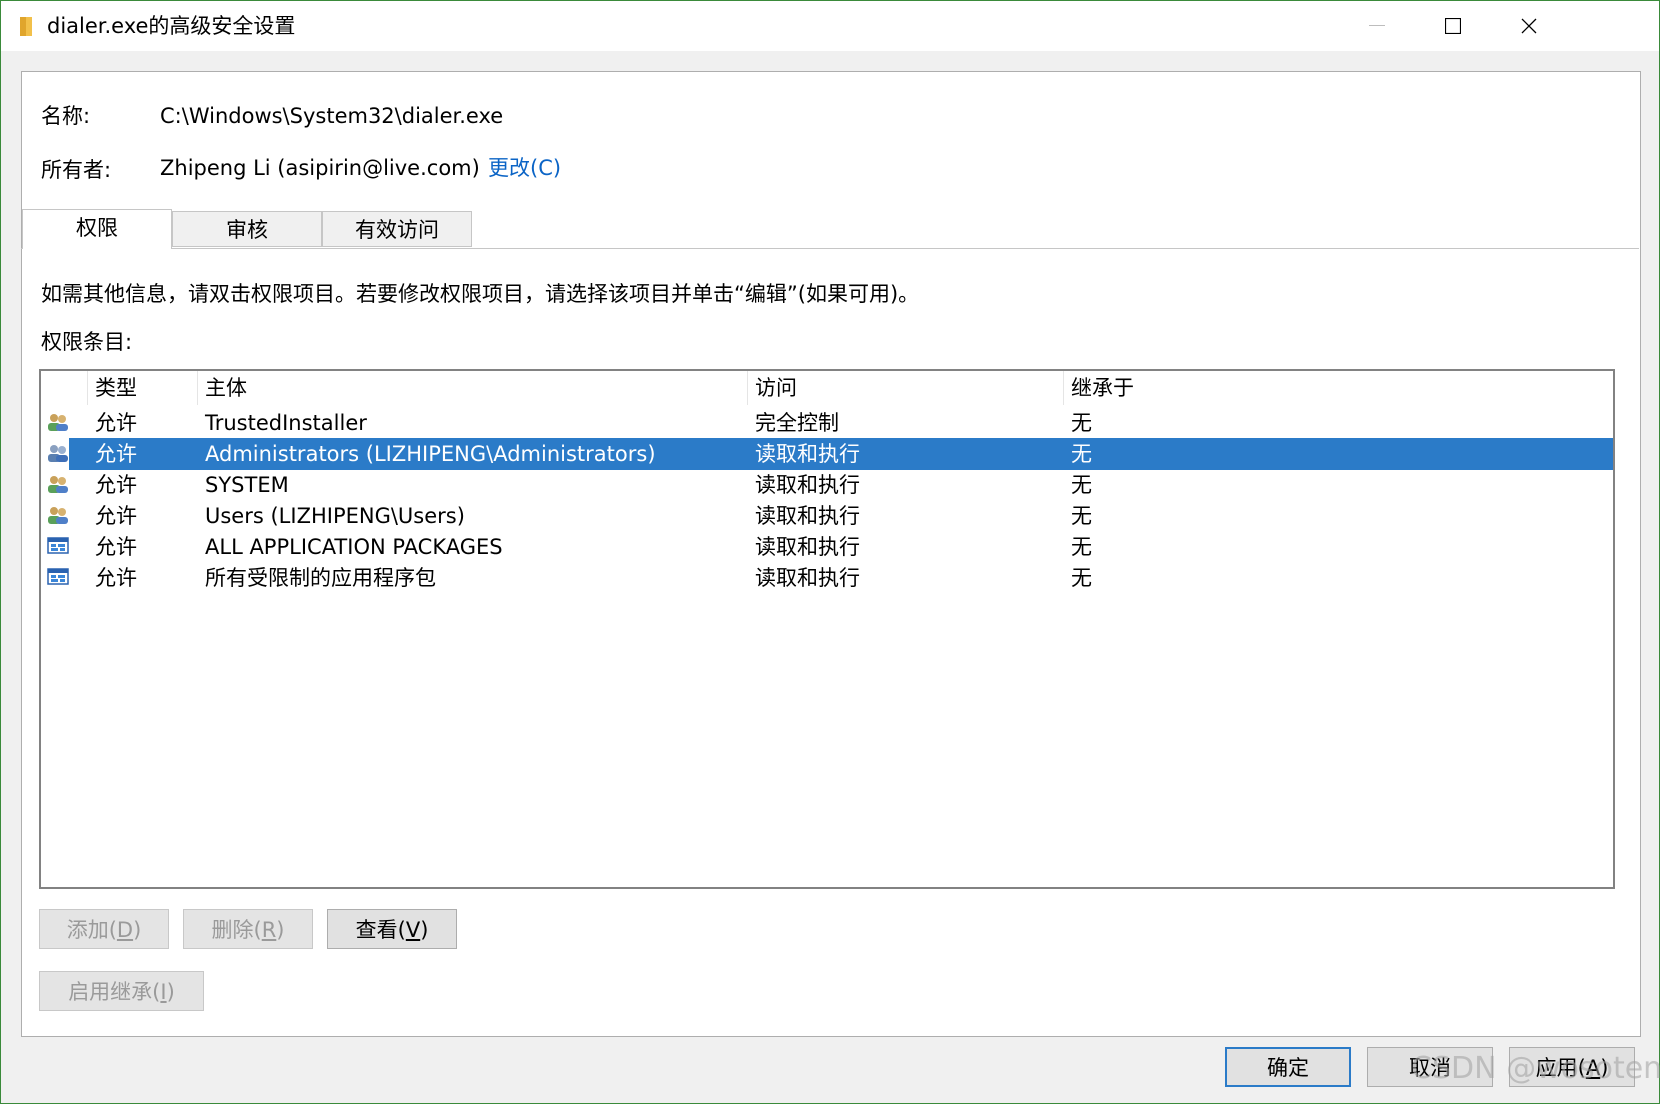  I want to click on row-principal: 所有受限制的应用程序包, so click(320, 578).